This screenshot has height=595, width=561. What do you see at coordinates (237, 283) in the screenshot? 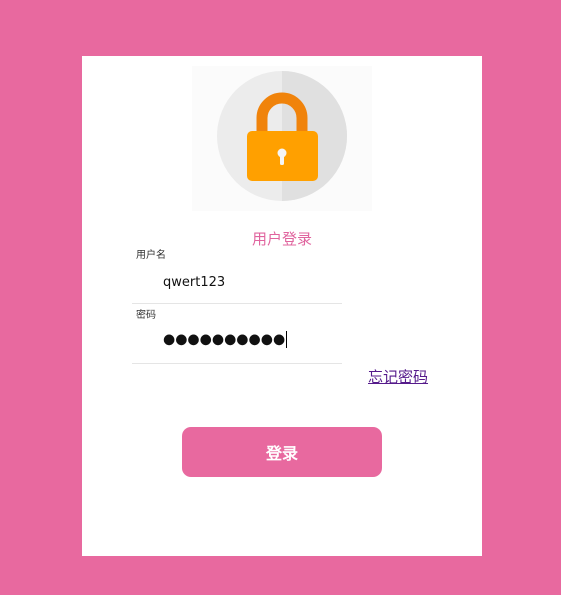
I see `username-field: qwert123` at bounding box center [237, 283].